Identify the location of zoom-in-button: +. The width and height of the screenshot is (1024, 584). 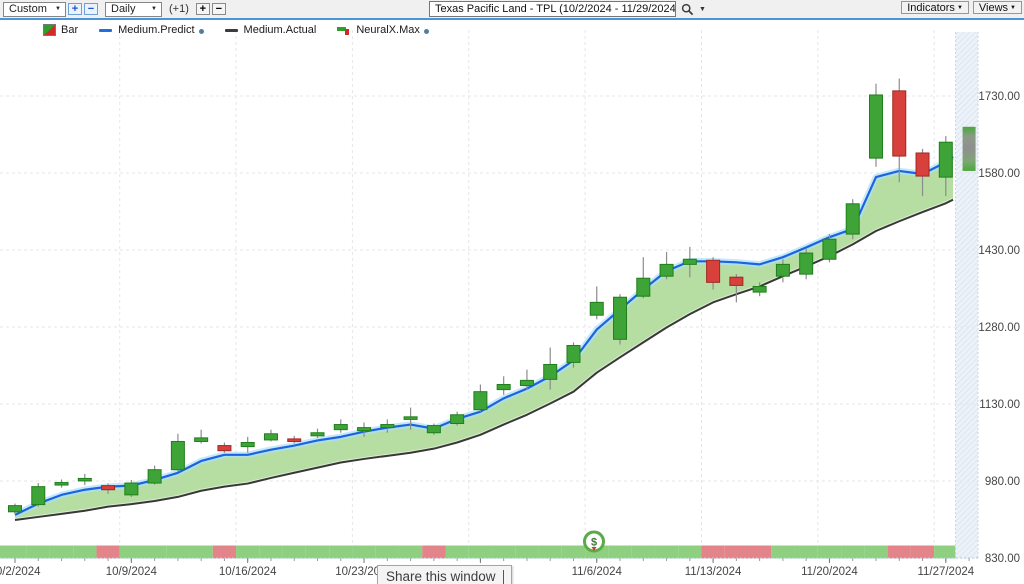
(75, 9).